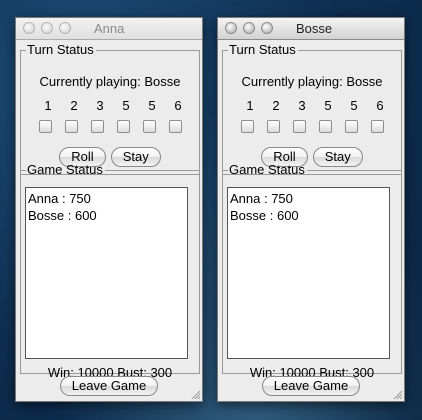 Image resolution: width=422 pixels, height=420 pixels. Describe the element at coordinates (314, 28) in the screenshot. I see `window-title: Bosse` at that location.